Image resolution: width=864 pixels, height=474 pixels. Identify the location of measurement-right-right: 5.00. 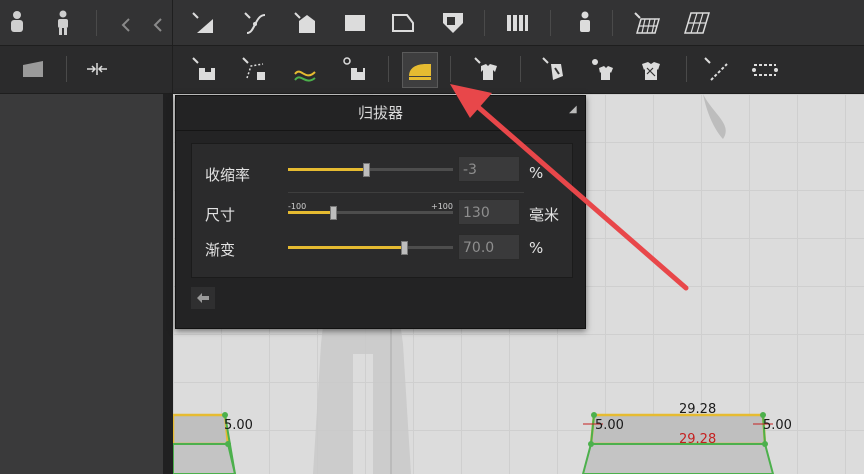
(777, 425).